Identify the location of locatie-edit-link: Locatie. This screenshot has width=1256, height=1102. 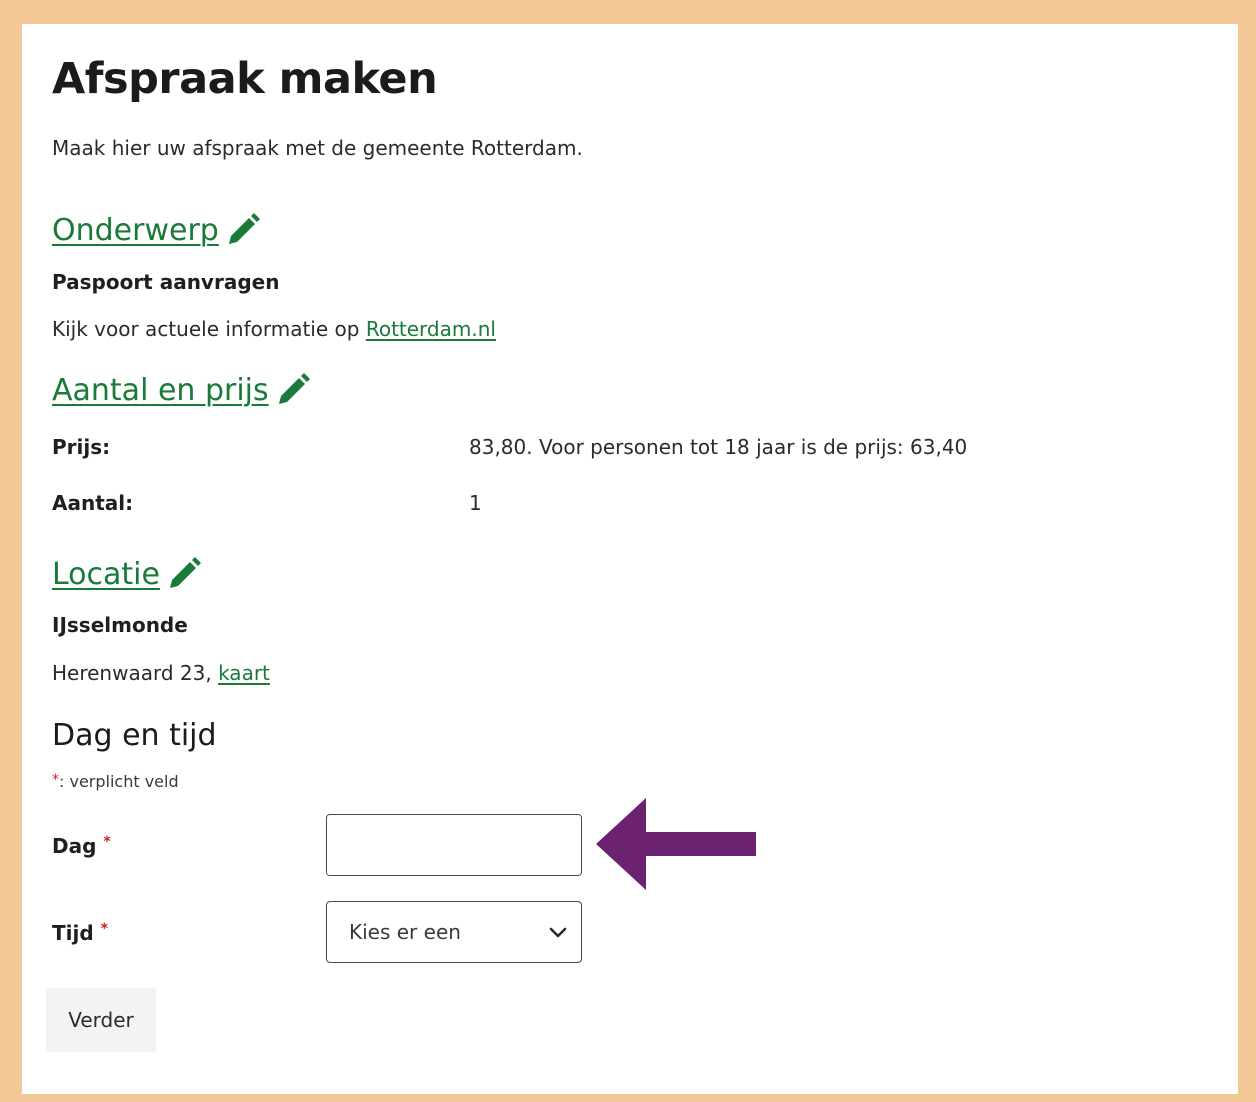
(127, 574).